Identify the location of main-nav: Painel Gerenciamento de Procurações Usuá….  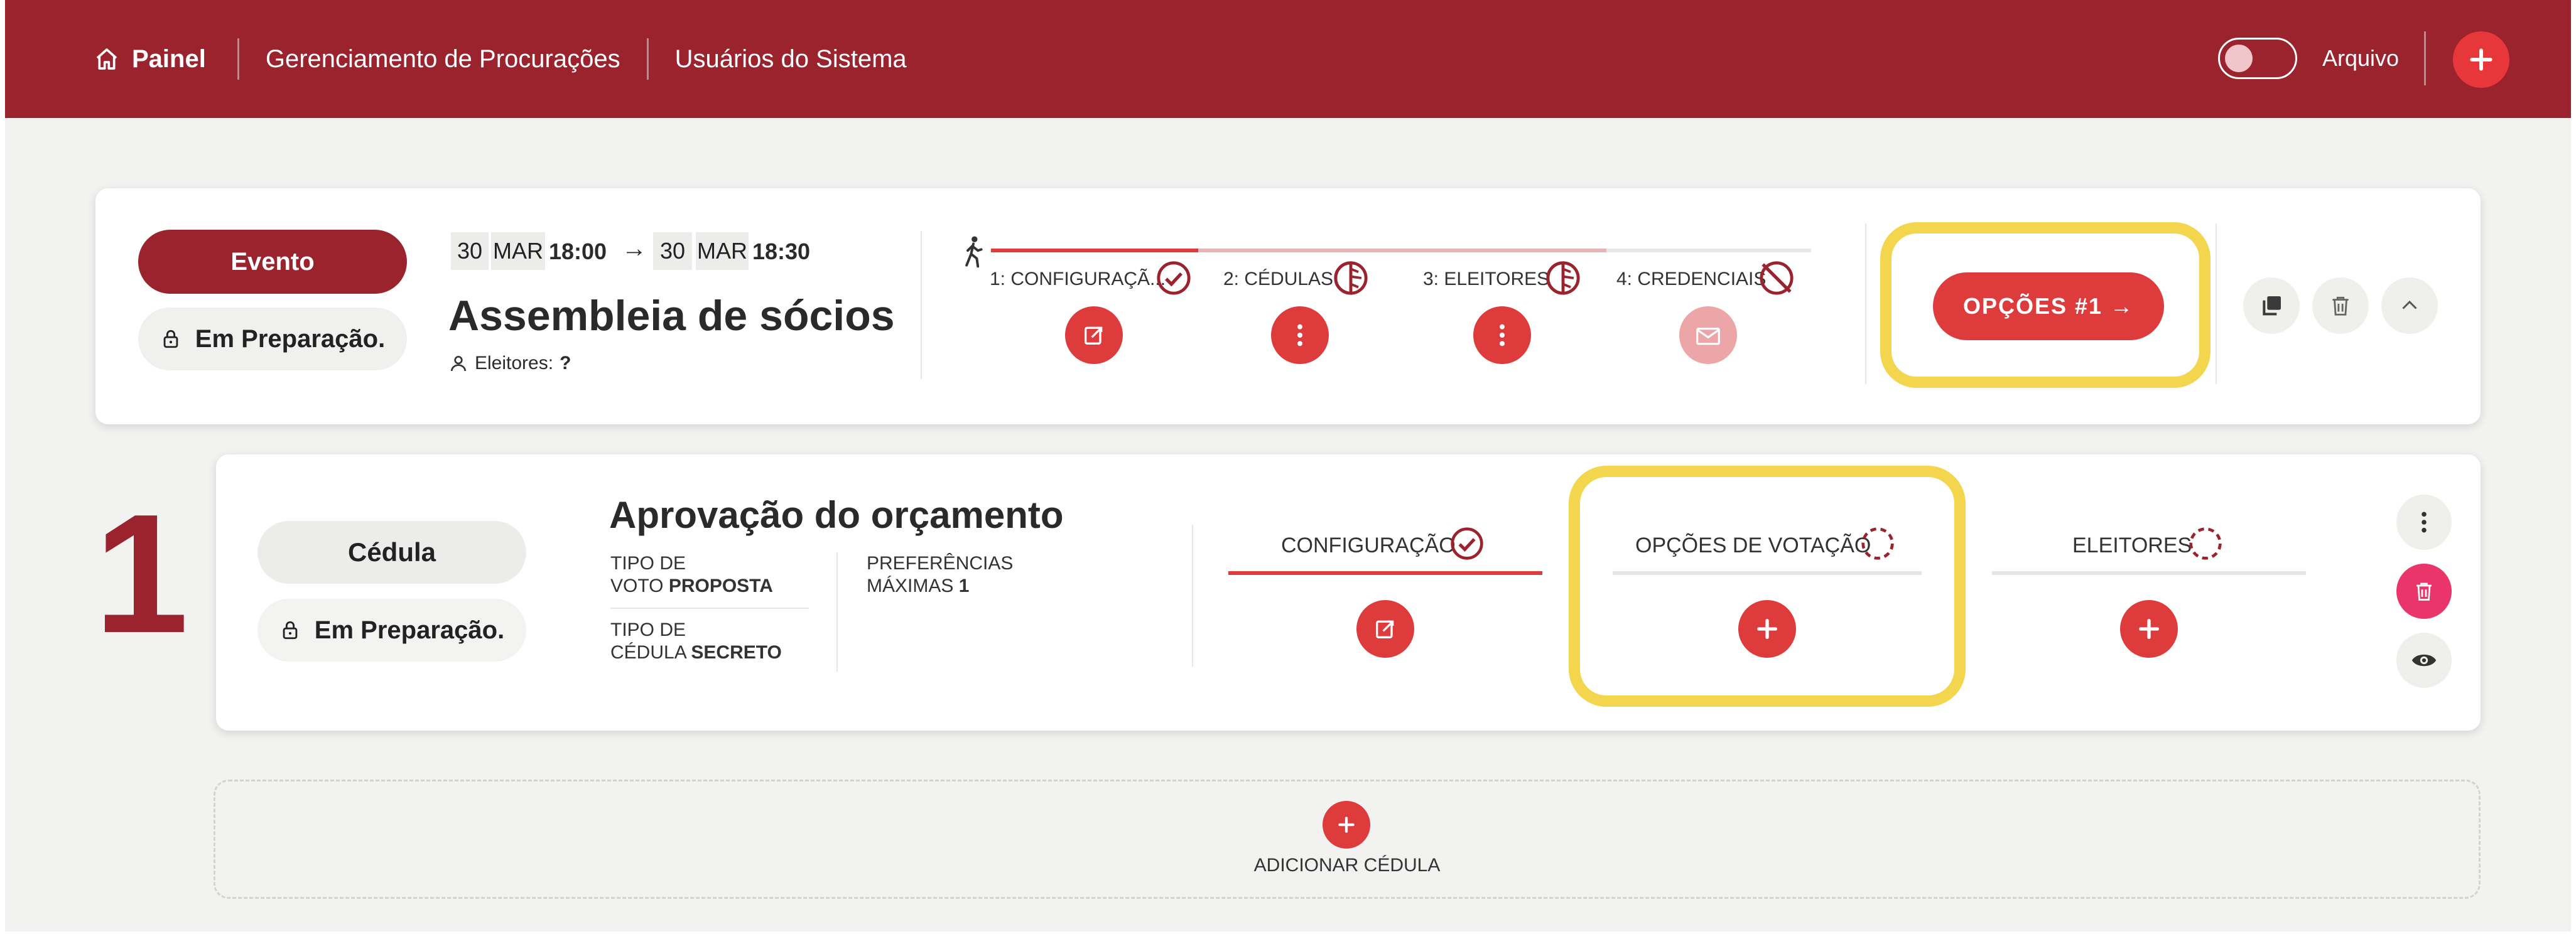
(501, 59).